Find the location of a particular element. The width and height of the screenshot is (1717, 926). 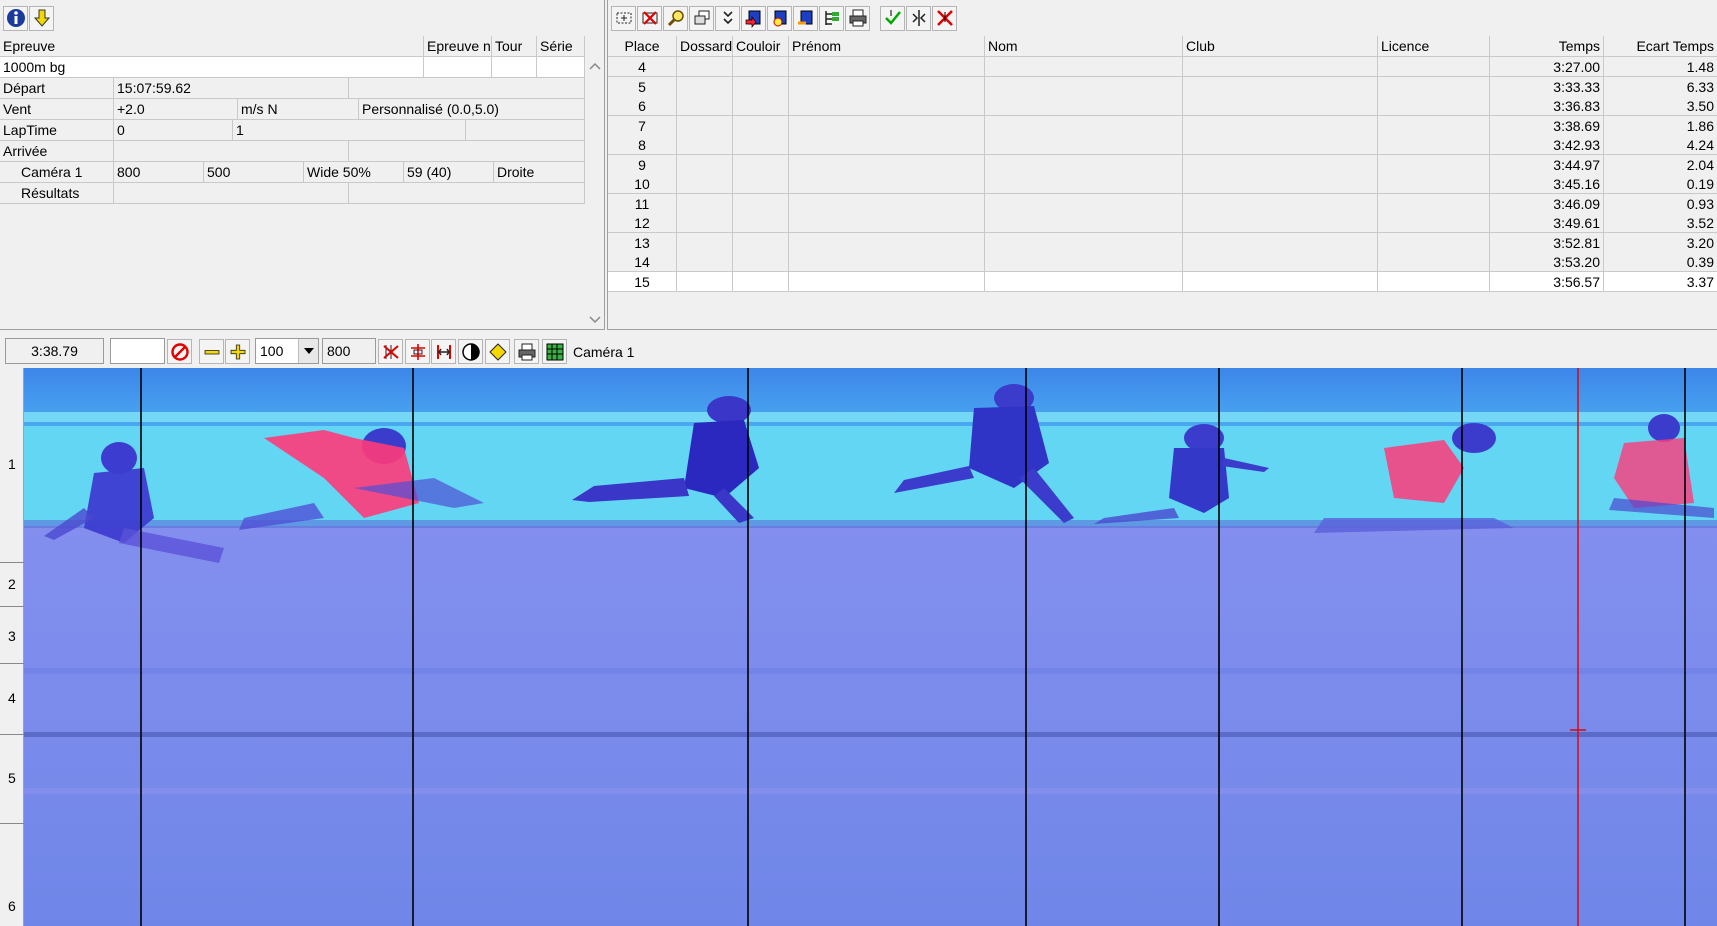

table-row: 7 3:38.69 1.86 is located at coordinates (1162, 125).